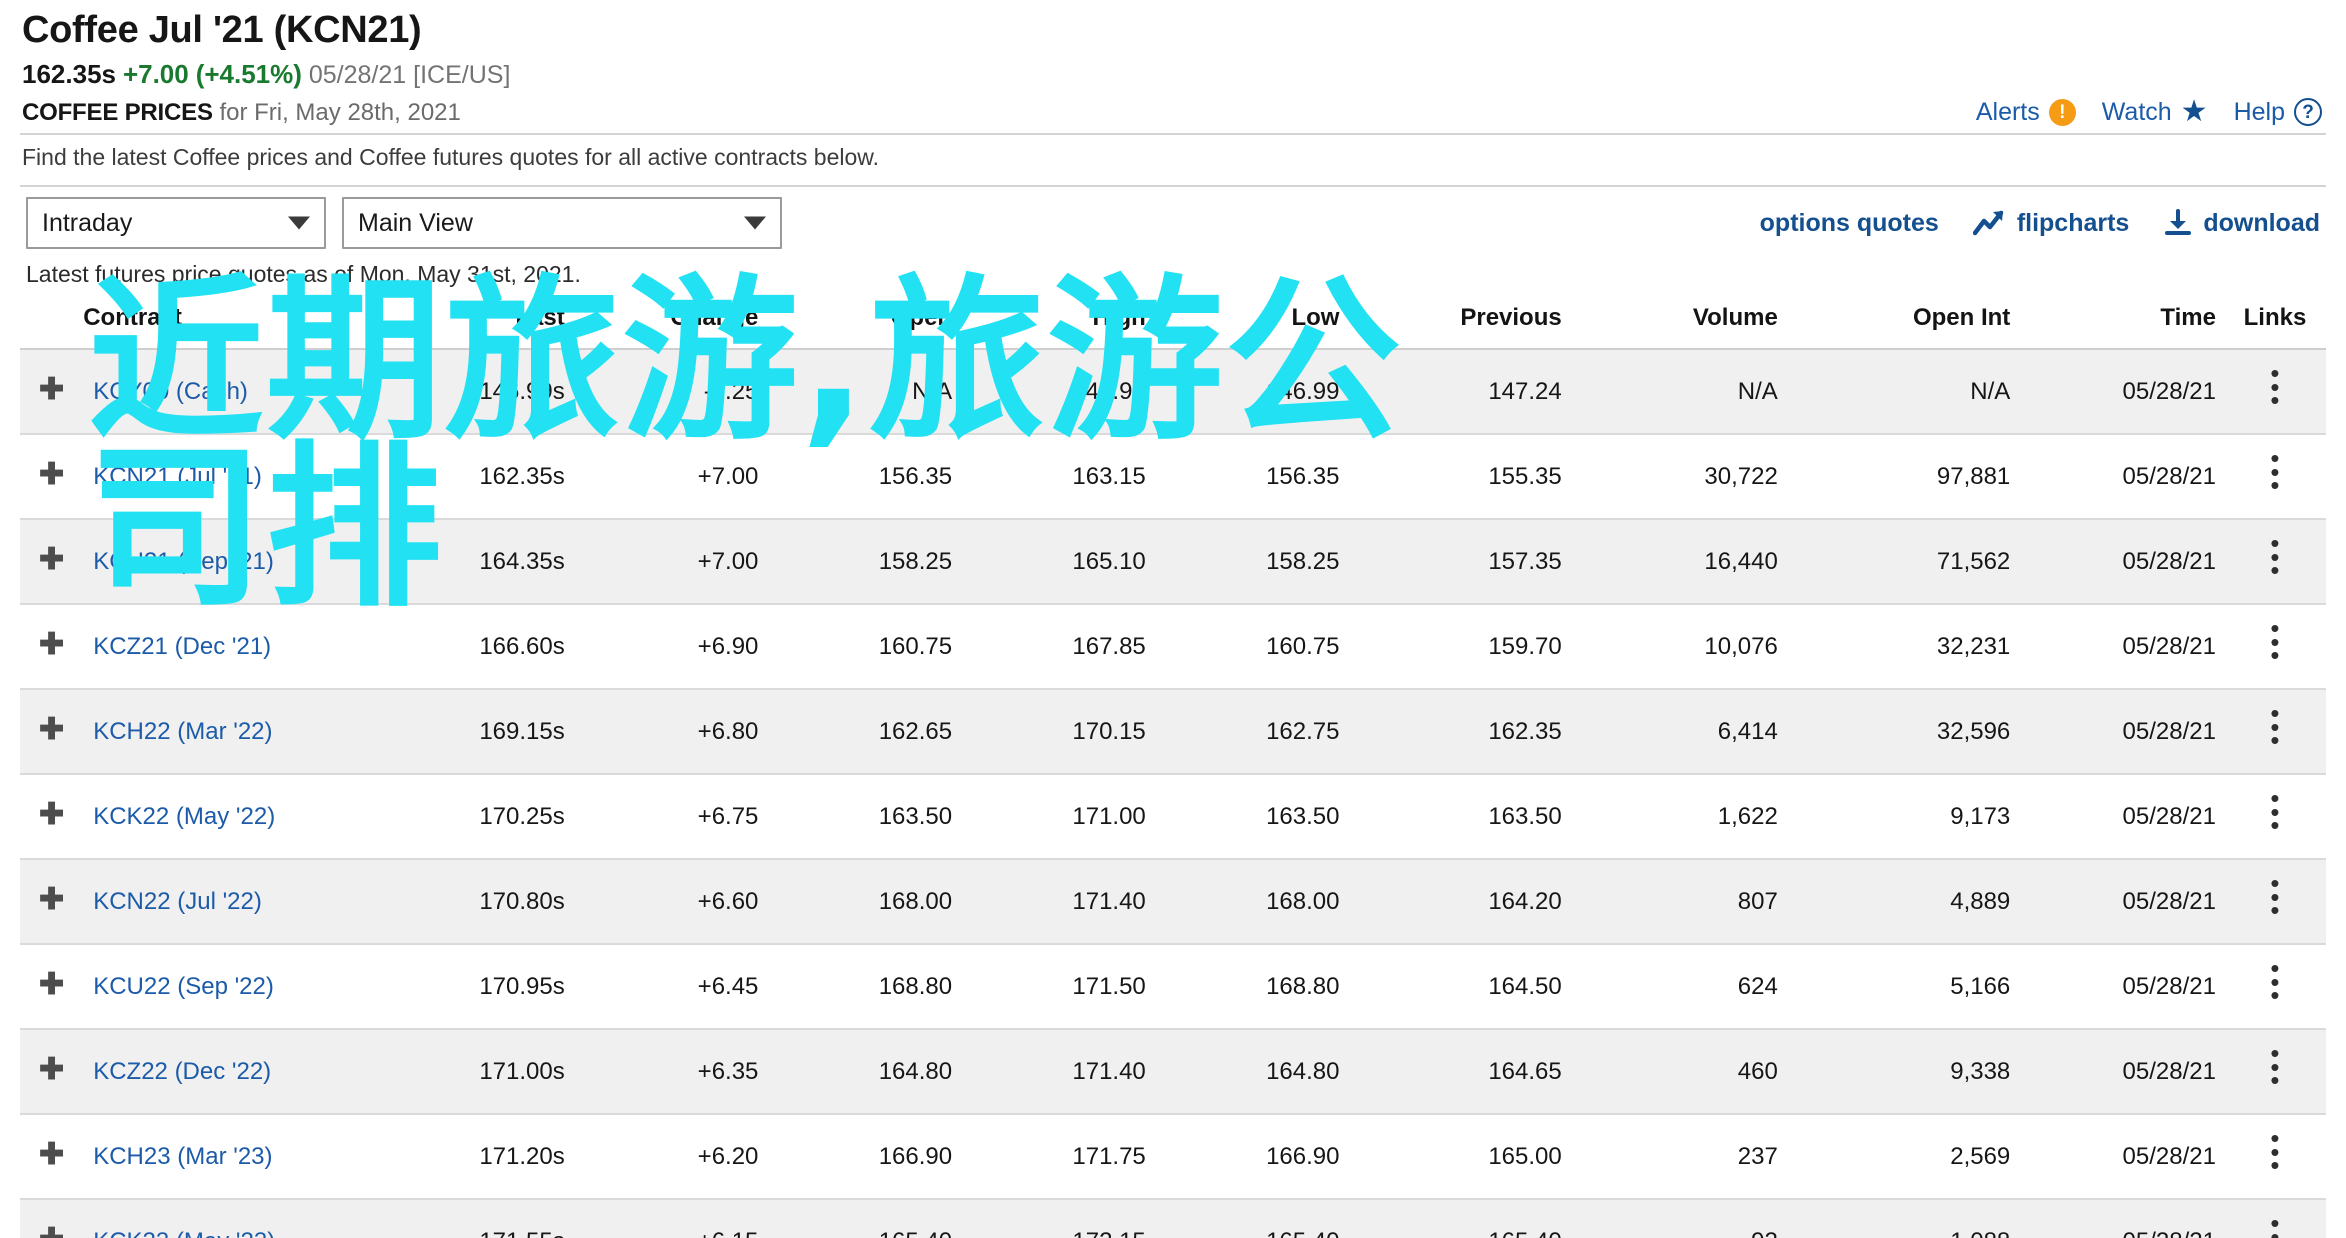 The width and height of the screenshot is (2346, 1238). What do you see at coordinates (183, 986) in the screenshot?
I see `contract-link: KCU22 (Sep '22)` at bounding box center [183, 986].